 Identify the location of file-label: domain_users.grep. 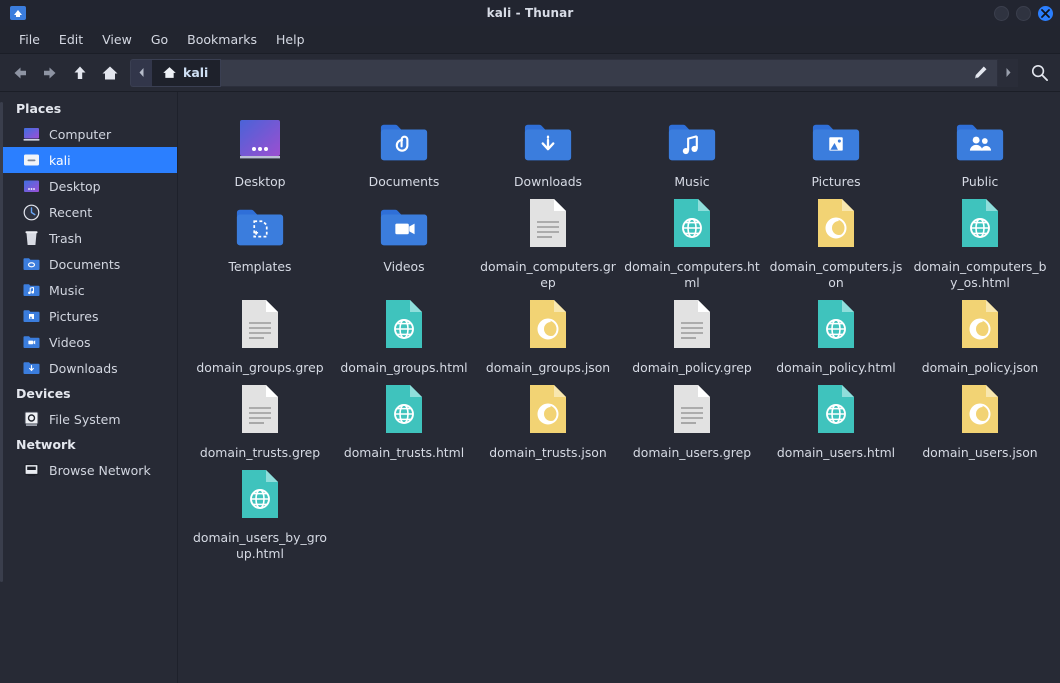
(692, 452).